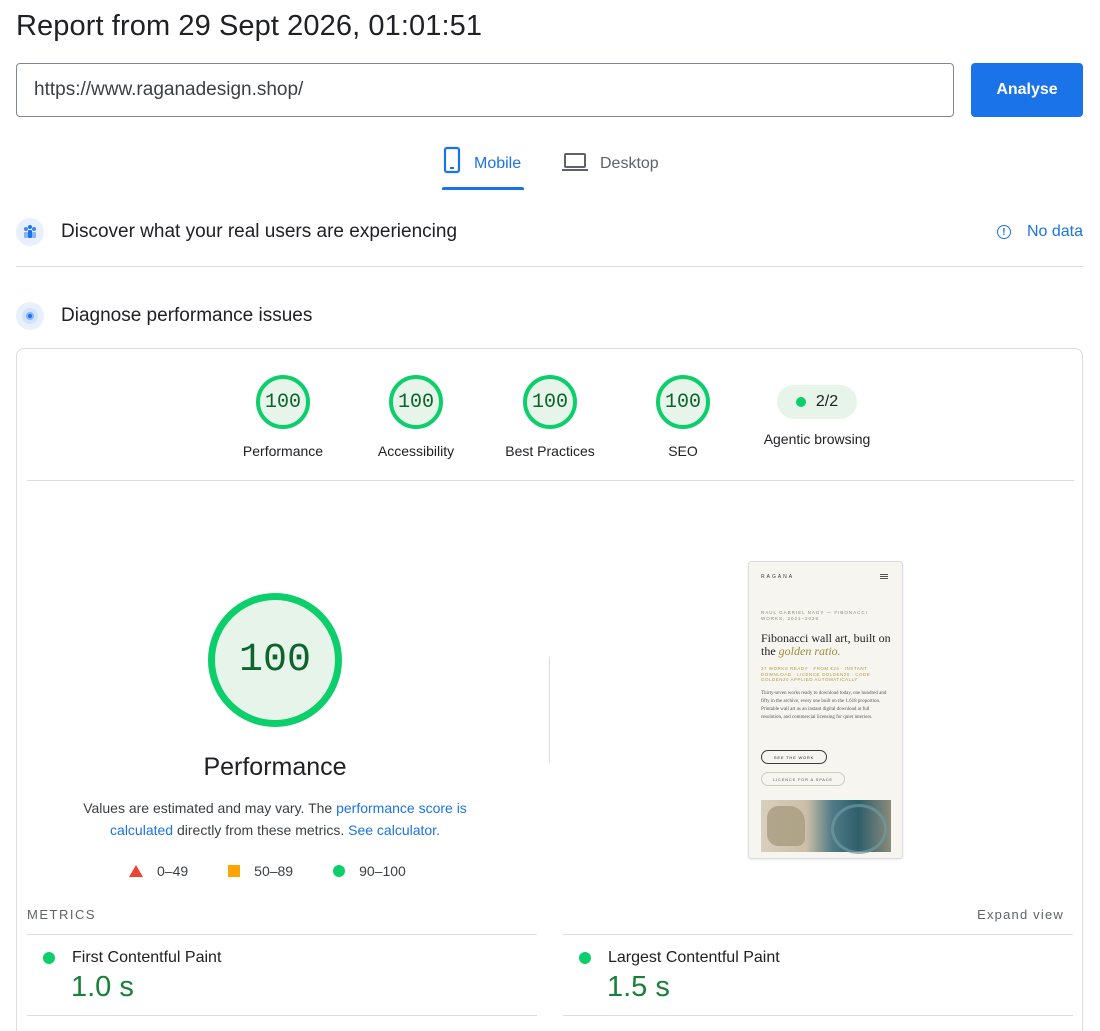 The height and width of the screenshot is (1031, 1100). I want to click on metrics-heading: METRICS, so click(61, 914).